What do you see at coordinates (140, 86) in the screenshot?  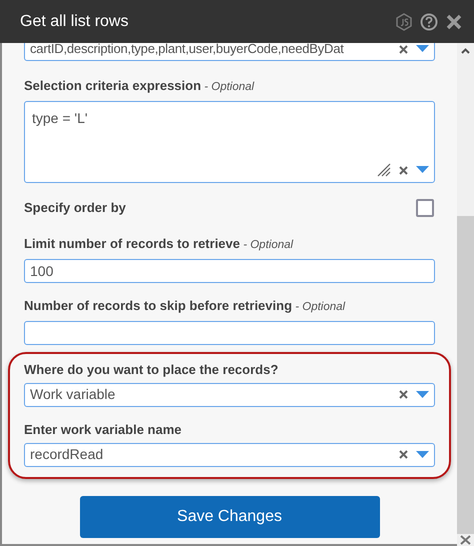 I see `field-label: Selection criteria expression - Optional` at bounding box center [140, 86].